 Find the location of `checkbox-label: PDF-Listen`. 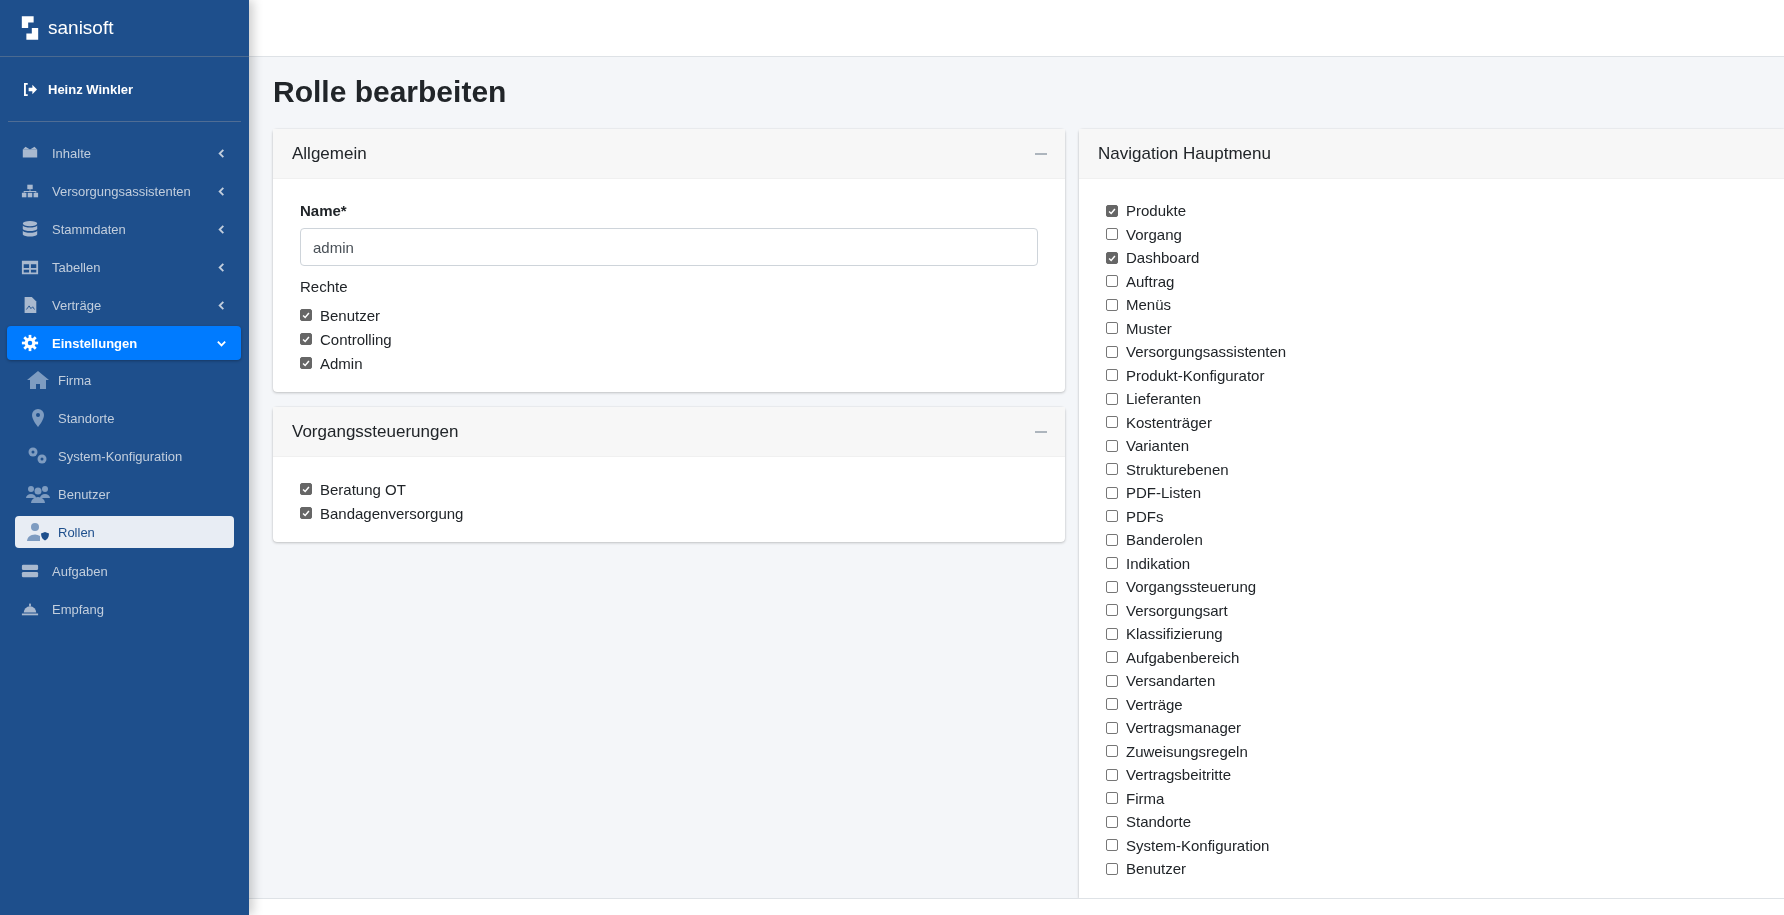

checkbox-label: PDF-Listen is located at coordinates (1164, 493).